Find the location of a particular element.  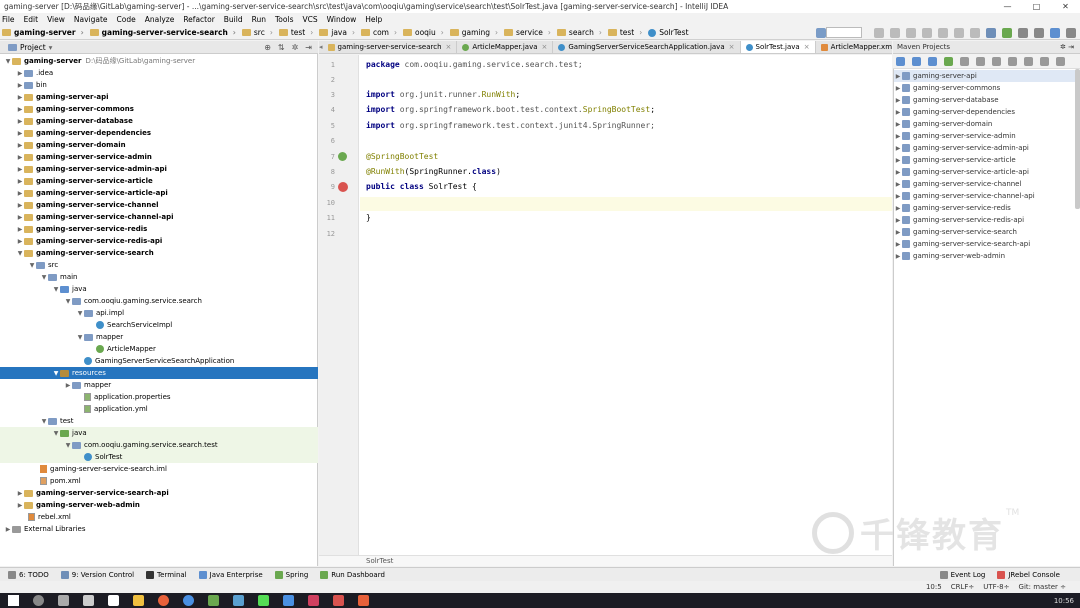

tree-row: SearchServiceImpl is located at coordinates (159, 325).